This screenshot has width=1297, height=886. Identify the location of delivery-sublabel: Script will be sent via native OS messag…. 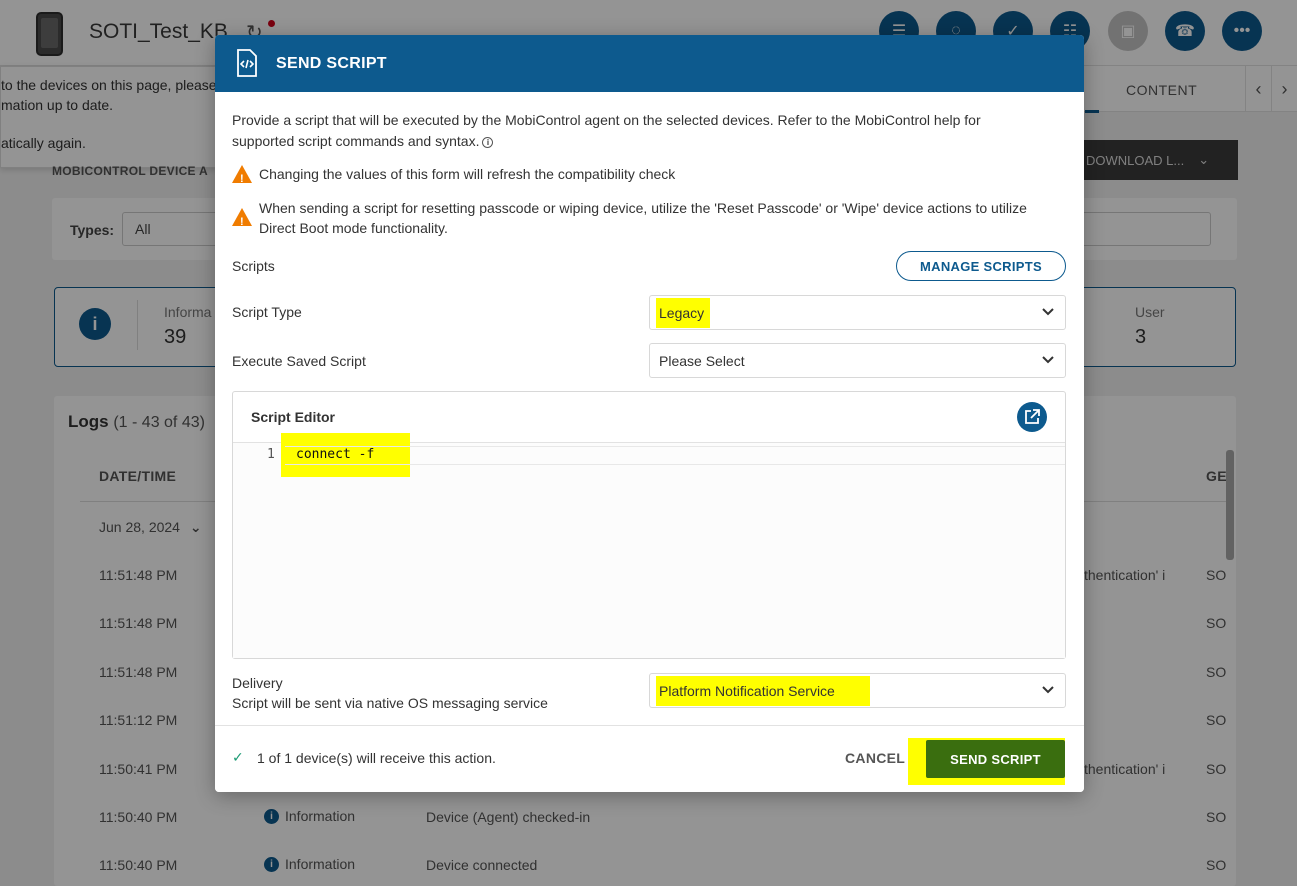
(390, 703).